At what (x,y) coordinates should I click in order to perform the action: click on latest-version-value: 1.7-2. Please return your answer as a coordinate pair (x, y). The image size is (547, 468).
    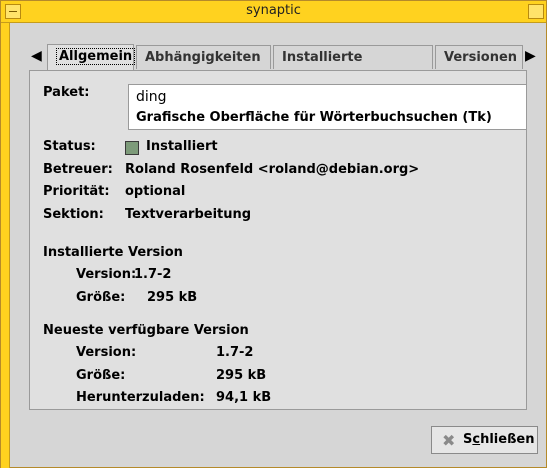
    Looking at the image, I should click on (235, 352).